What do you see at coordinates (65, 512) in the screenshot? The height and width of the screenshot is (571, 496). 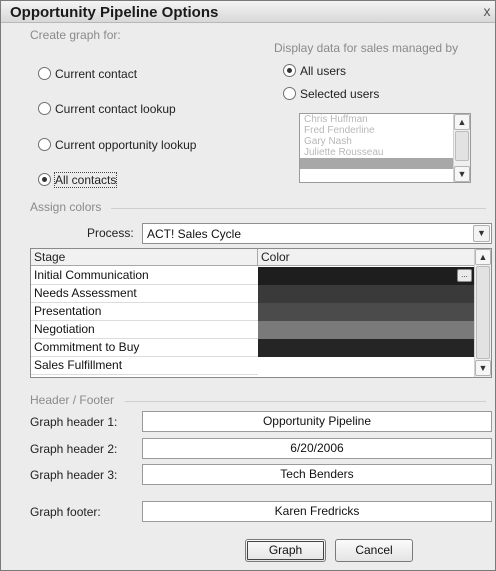 I see `graph-footer-label: Graph footer:` at bounding box center [65, 512].